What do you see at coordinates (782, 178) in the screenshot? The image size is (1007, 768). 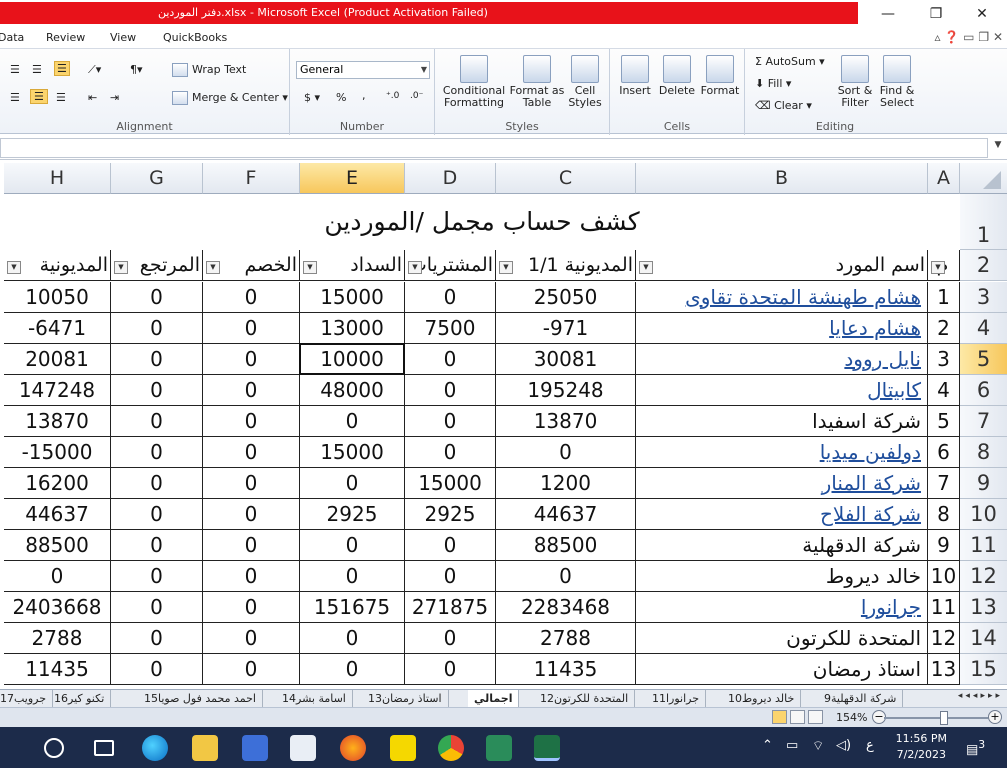 I see `column-header-b: B` at bounding box center [782, 178].